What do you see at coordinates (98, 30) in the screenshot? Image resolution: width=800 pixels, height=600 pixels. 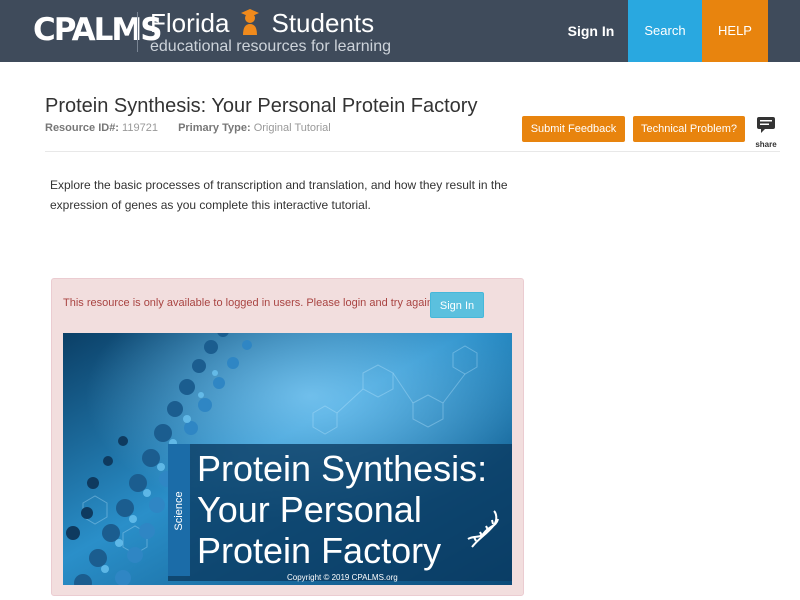 I see `cpalms-logo: CPALMS` at bounding box center [98, 30].